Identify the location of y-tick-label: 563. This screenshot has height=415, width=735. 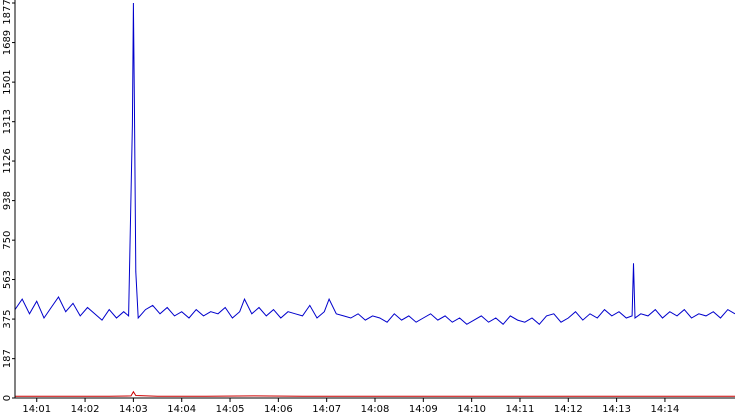
(7, 279).